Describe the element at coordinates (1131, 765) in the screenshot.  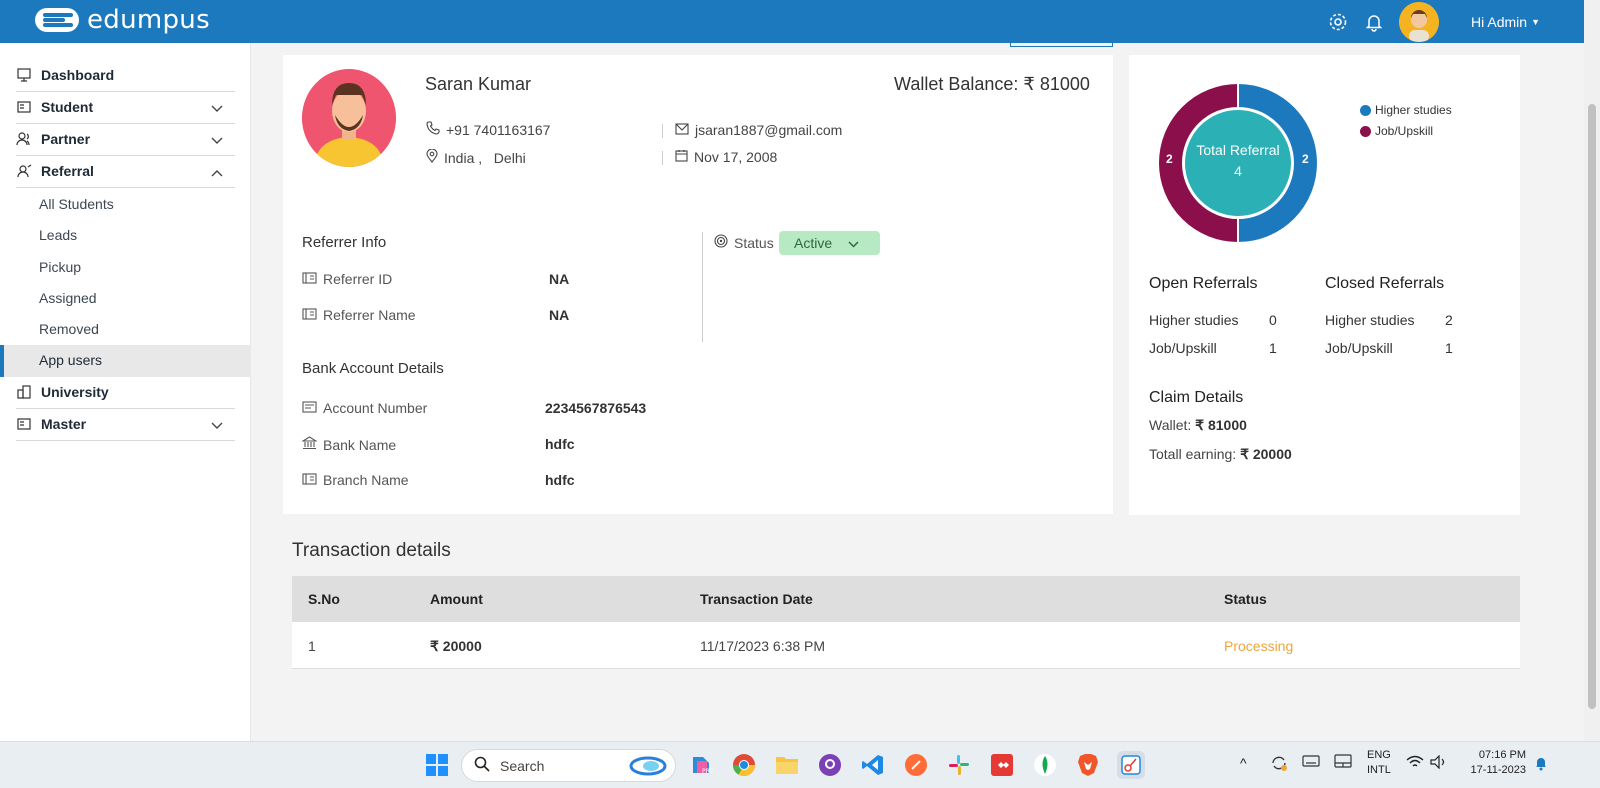
I see `snipping-tool-icon` at that location.